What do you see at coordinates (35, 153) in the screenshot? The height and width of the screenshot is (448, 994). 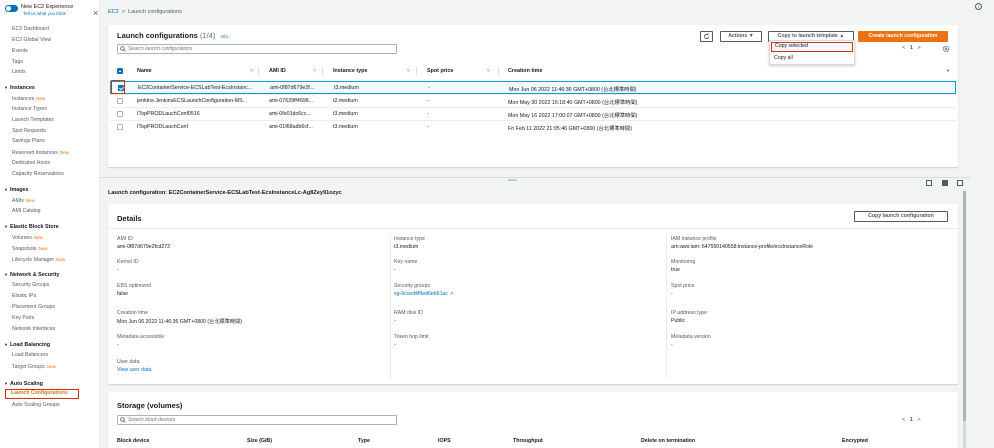 I see `sidebar-item-label: Reserved Instances` at bounding box center [35, 153].